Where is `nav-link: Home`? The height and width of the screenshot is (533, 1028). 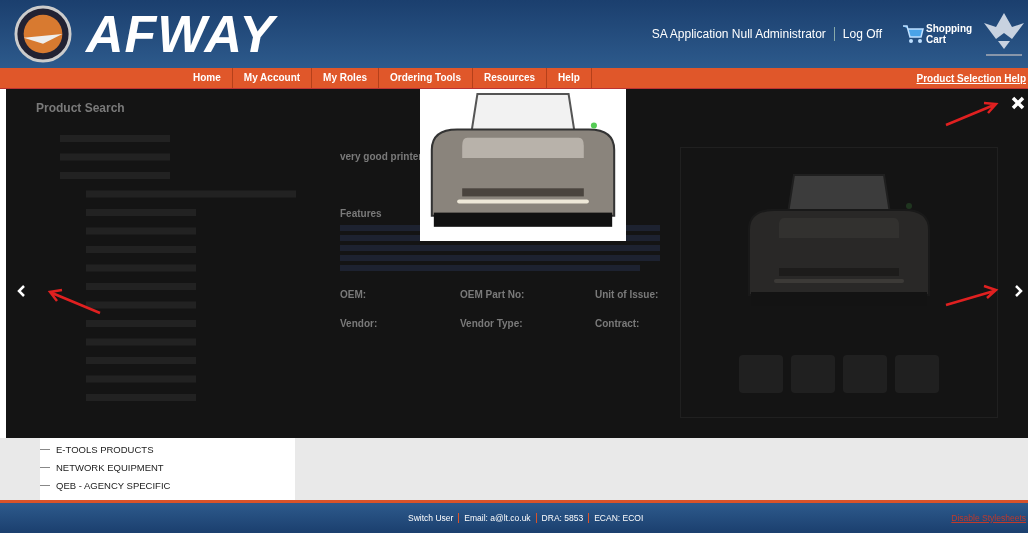 nav-link: Home is located at coordinates (207, 78).